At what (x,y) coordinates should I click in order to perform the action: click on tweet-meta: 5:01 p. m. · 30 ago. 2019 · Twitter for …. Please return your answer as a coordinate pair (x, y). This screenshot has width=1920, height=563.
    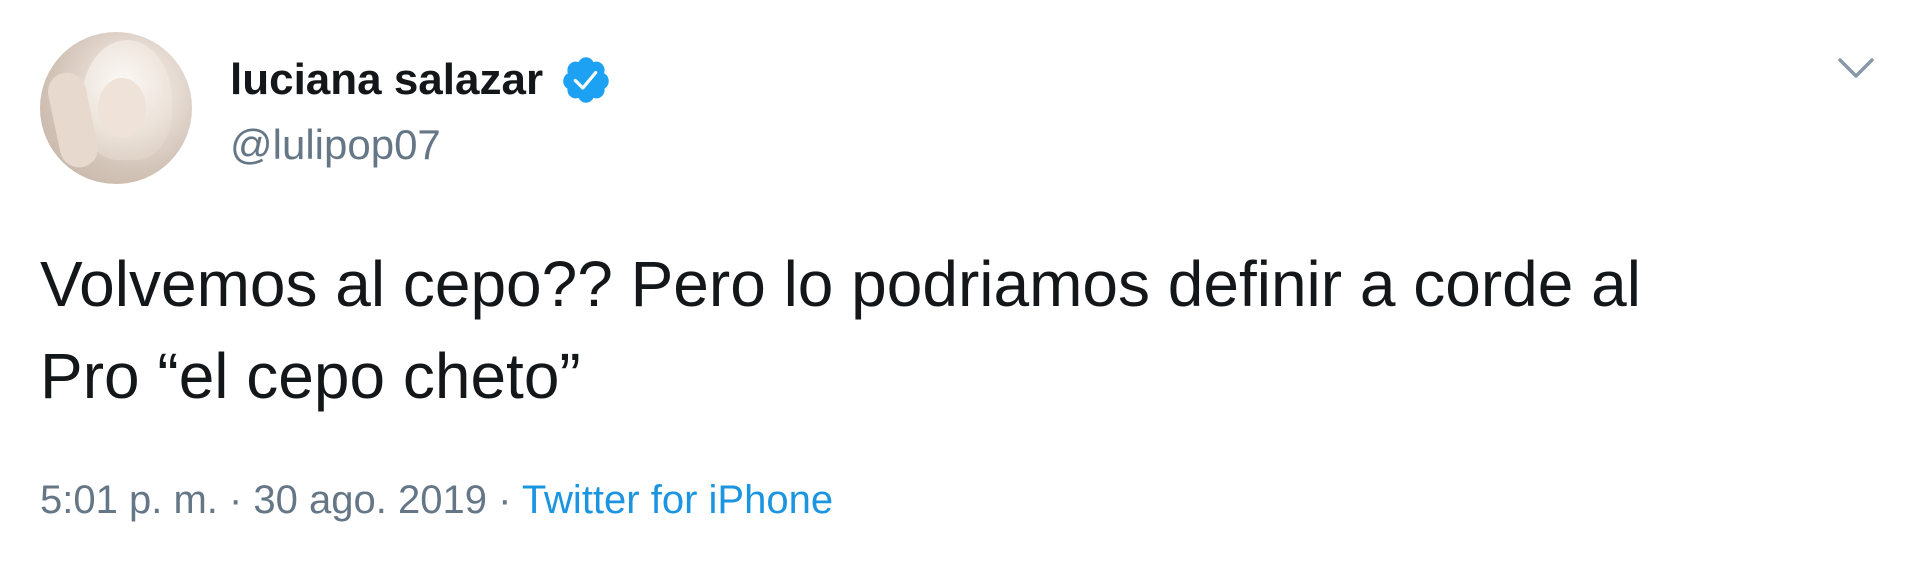
    Looking at the image, I should click on (436, 500).